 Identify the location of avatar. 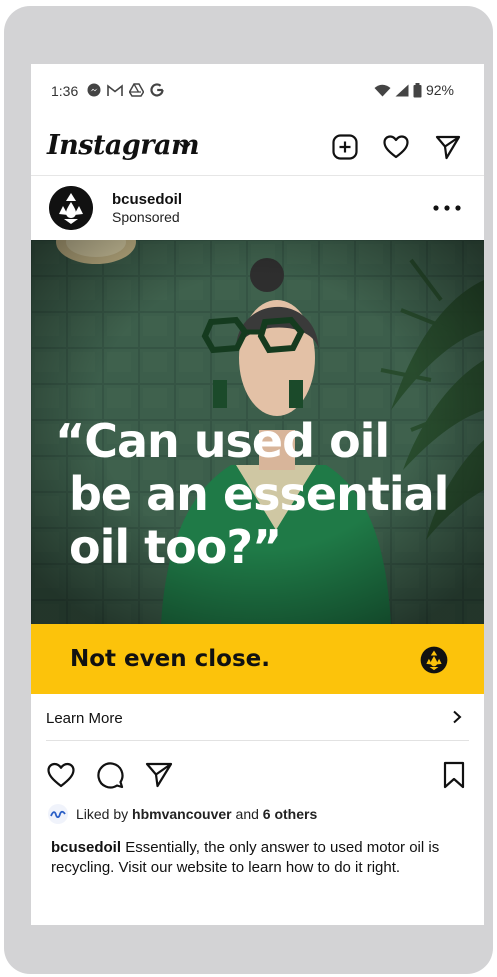
(71, 208).